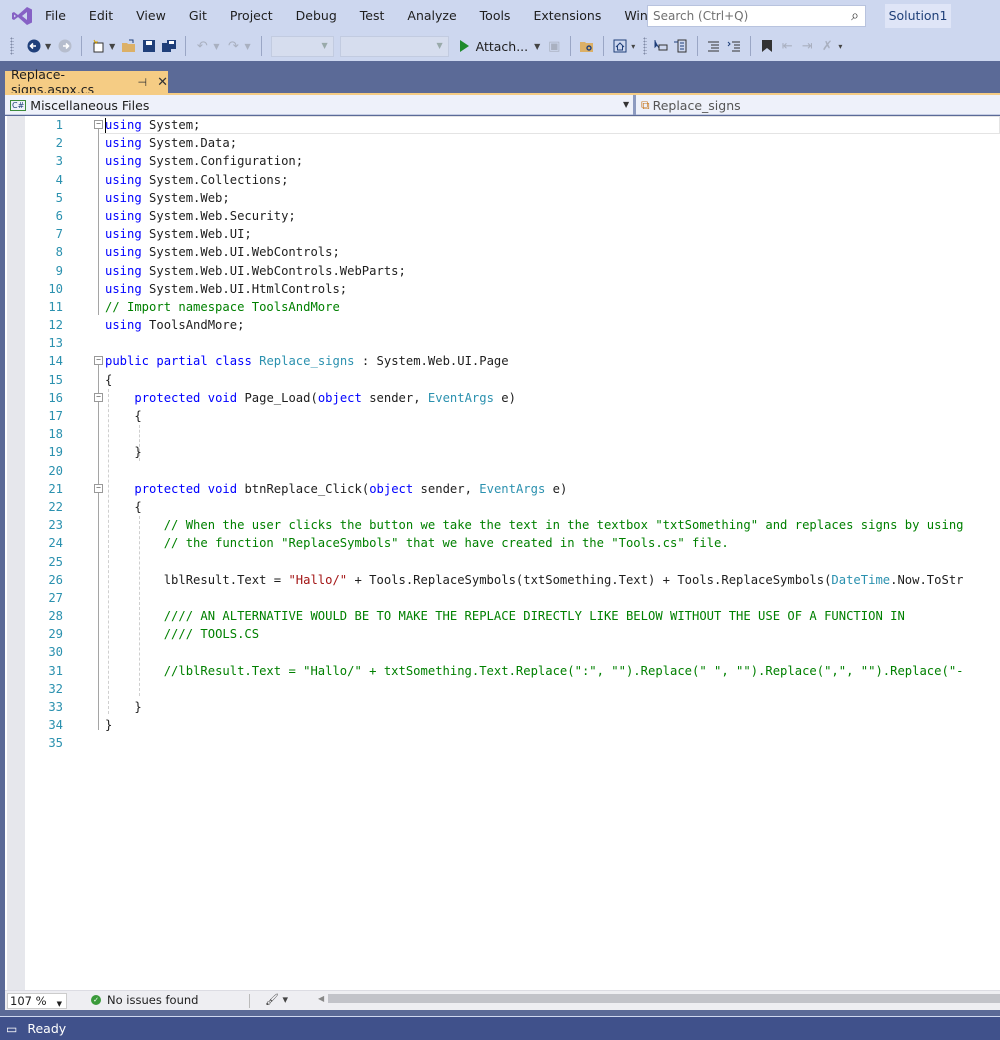  I want to click on save-icon, so click(149, 46).